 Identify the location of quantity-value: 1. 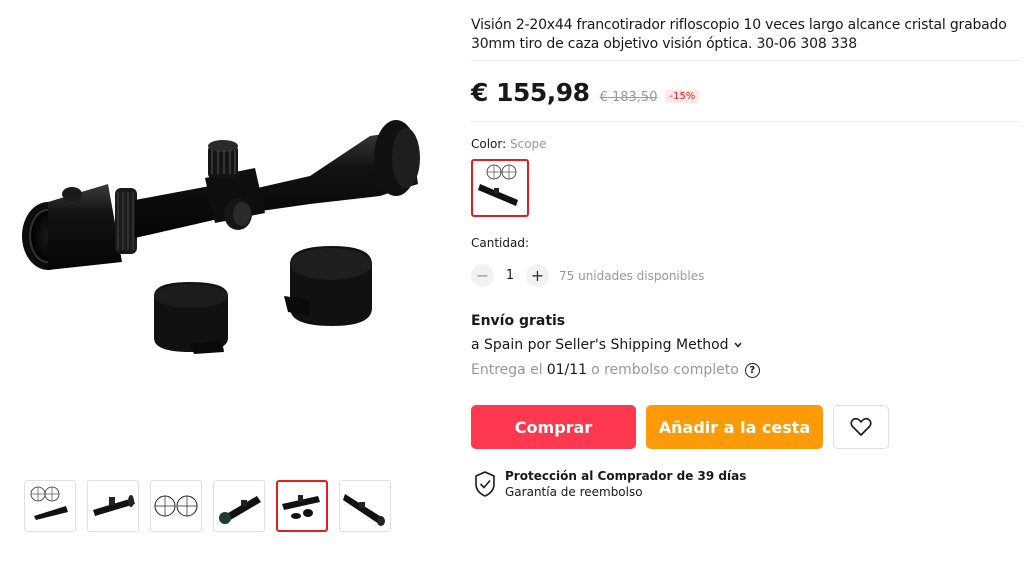
(510, 275).